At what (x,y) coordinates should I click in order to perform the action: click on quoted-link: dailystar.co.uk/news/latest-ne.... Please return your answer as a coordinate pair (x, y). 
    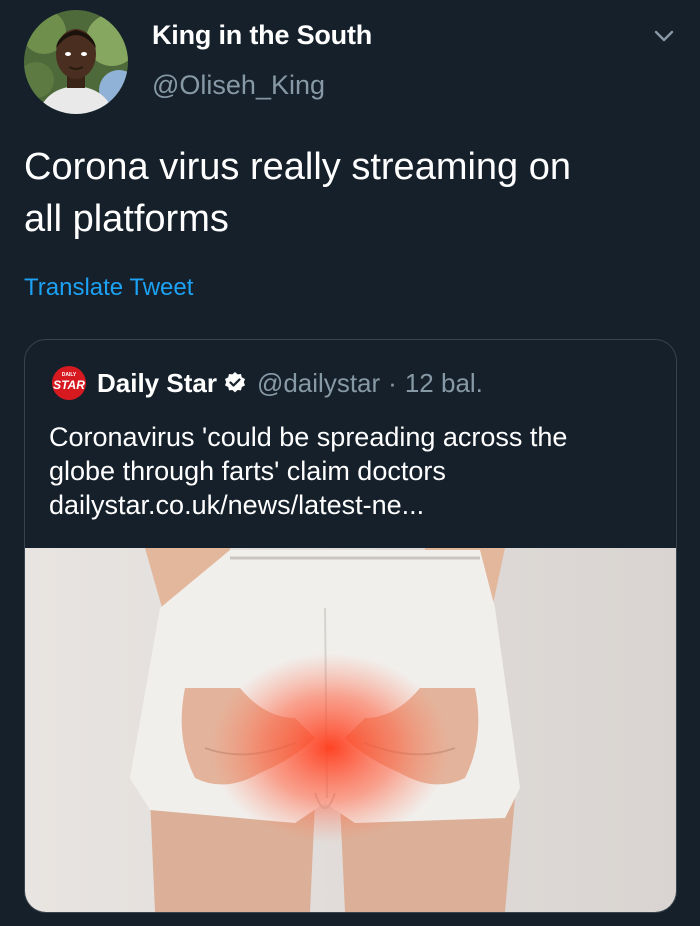
    Looking at the image, I should click on (354, 505).